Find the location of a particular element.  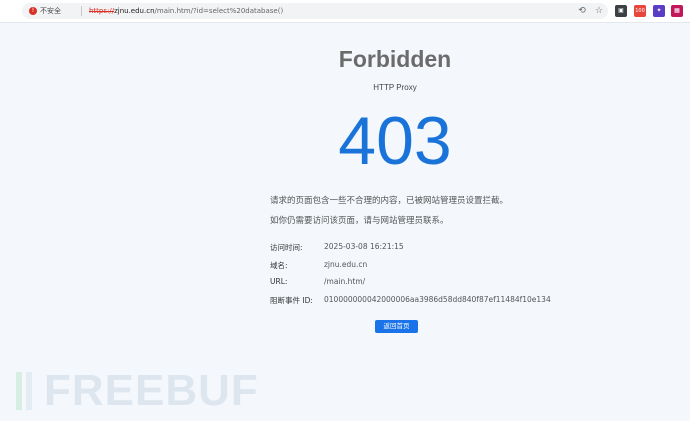

translate-icon: ⟲ is located at coordinates (582, 11).